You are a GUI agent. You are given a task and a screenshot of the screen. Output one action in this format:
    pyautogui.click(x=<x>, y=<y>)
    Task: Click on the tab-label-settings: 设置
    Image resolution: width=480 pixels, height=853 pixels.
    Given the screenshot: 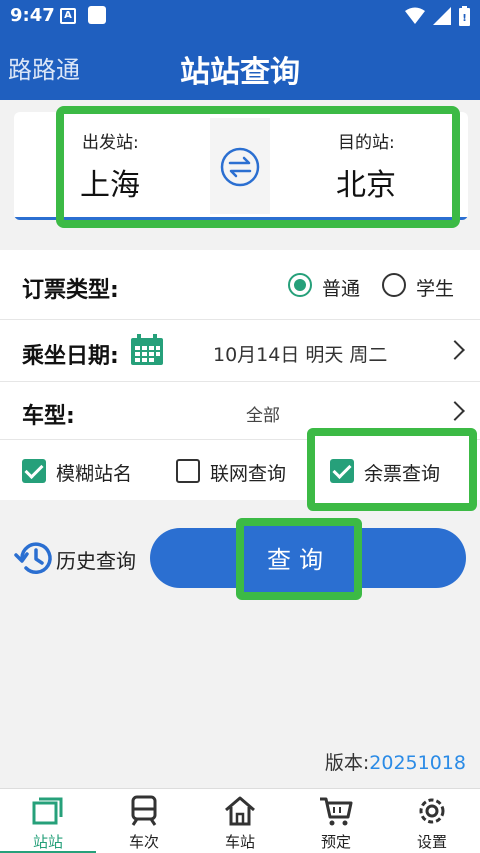 What is the action you would take?
    pyautogui.click(x=431, y=842)
    